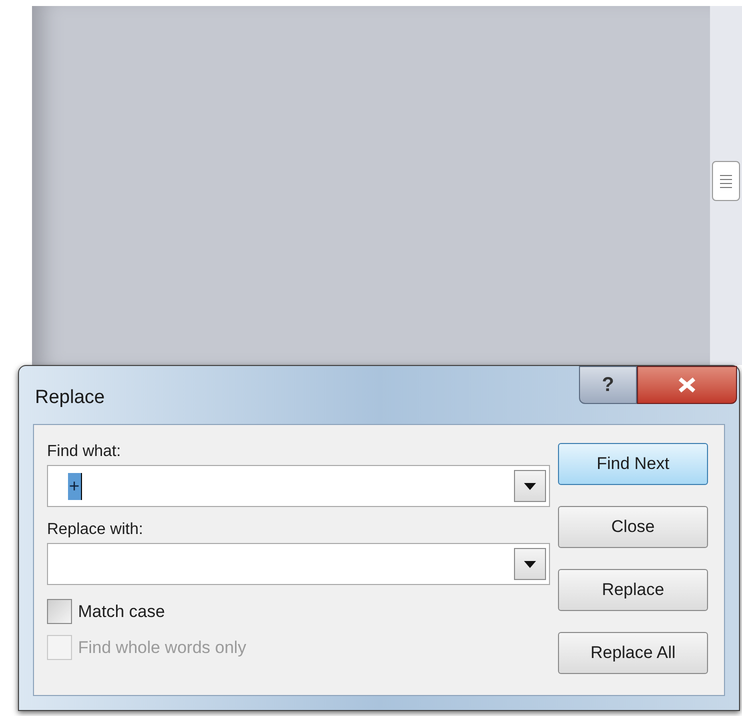 This screenshot has width=742, height=716. Describe the element at coordinates (608, 385) in the screenshot. I see `help-button: ?` at that location.